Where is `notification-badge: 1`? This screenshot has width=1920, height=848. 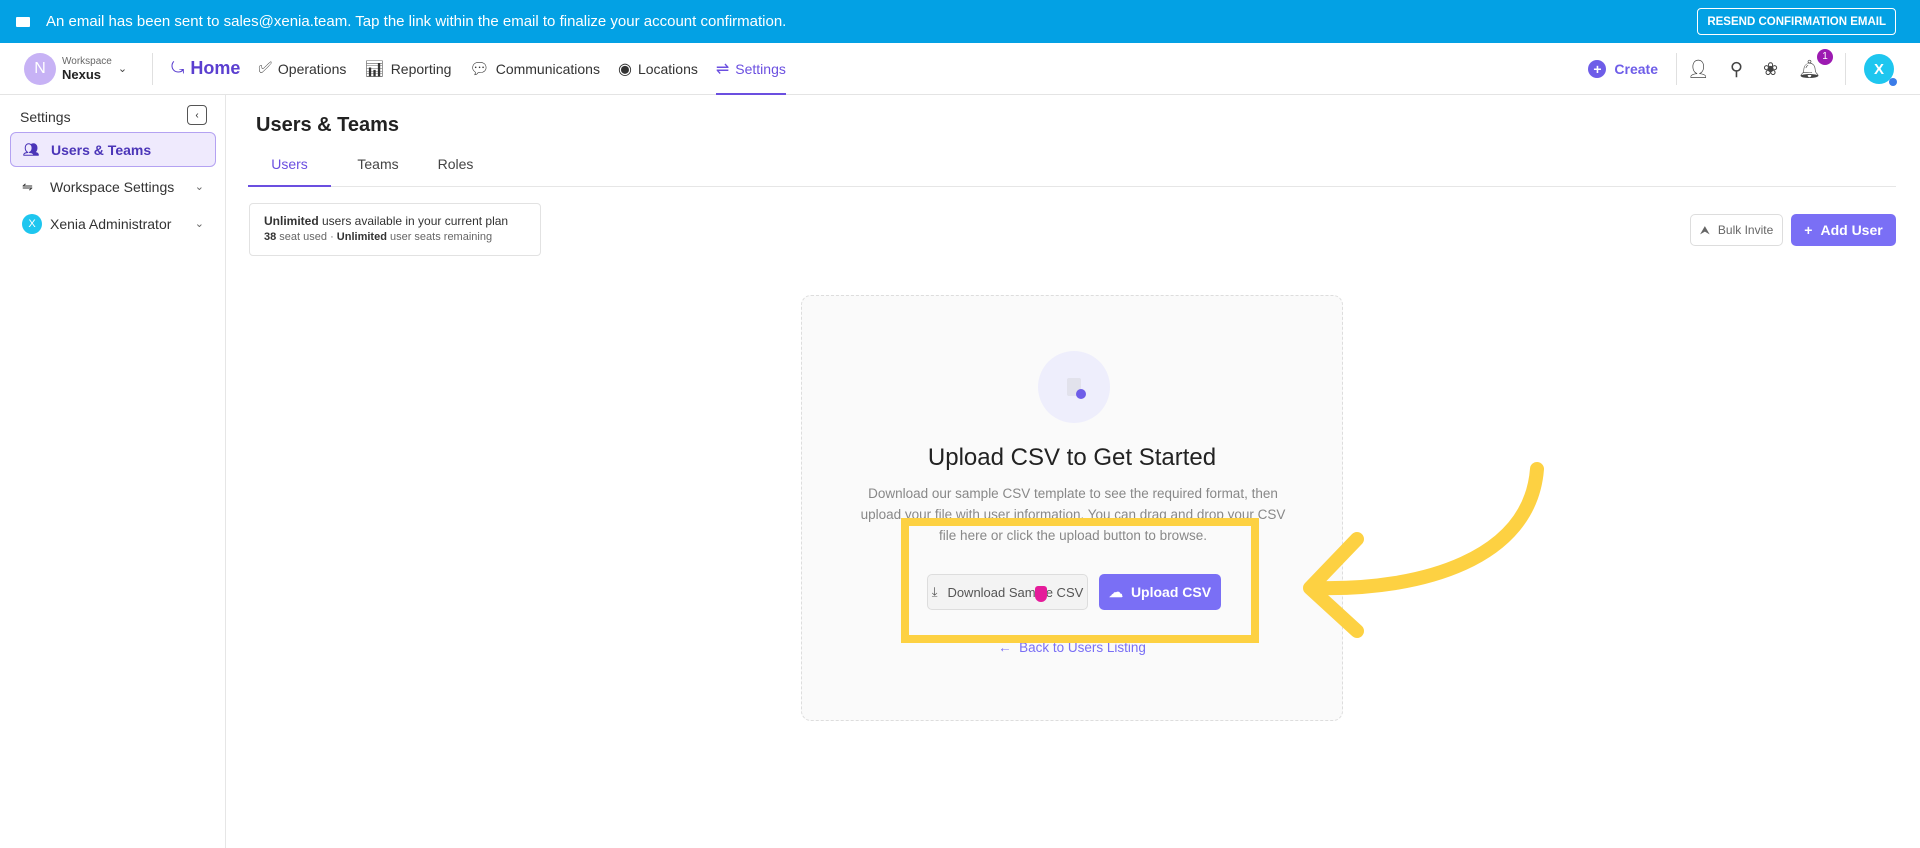 notification-badge: 1 is located at coordinates (1825, 56).